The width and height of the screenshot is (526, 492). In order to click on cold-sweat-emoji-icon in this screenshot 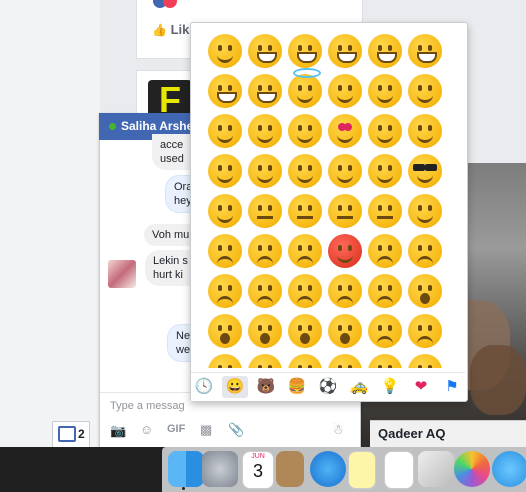, I will do `click(305, 331)`.